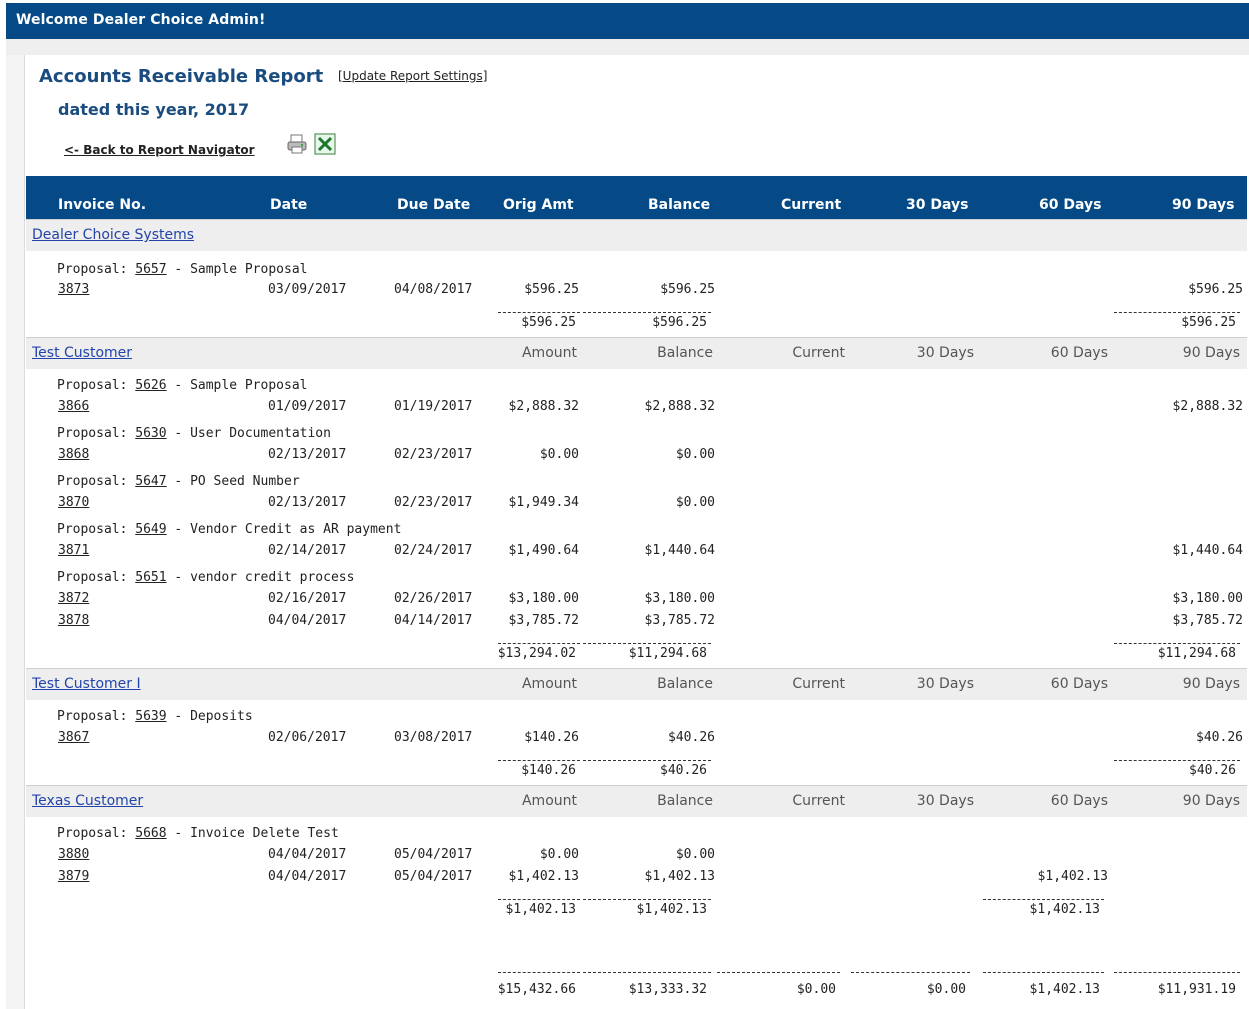  What do you see at coordinates (543, 502) in the screenshot?
I see `amount-orig: $1,949.34` at bounding box center [543, 502].